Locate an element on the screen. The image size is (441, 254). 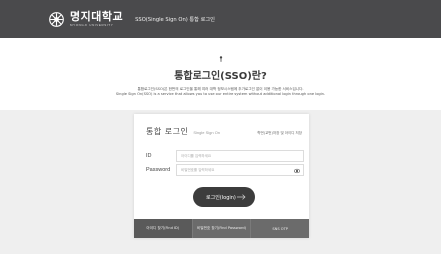
password-row: Password is located at coordinates (225, 170).